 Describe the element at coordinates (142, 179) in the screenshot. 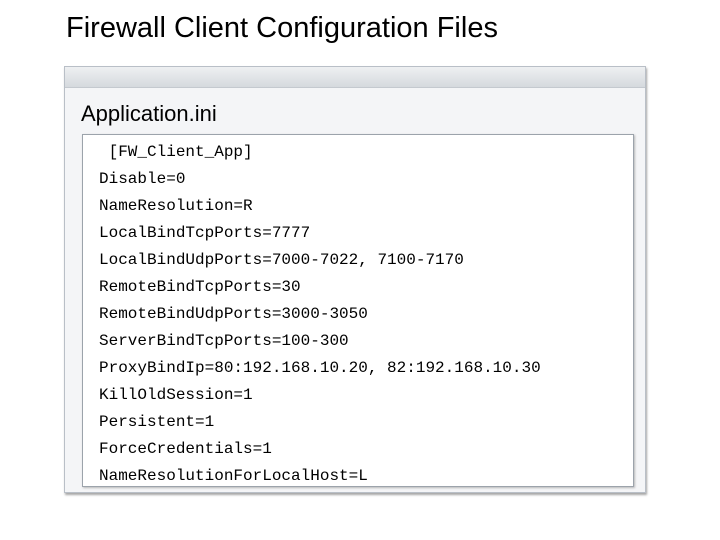

I see `ini-line: Disable=0` at that location.